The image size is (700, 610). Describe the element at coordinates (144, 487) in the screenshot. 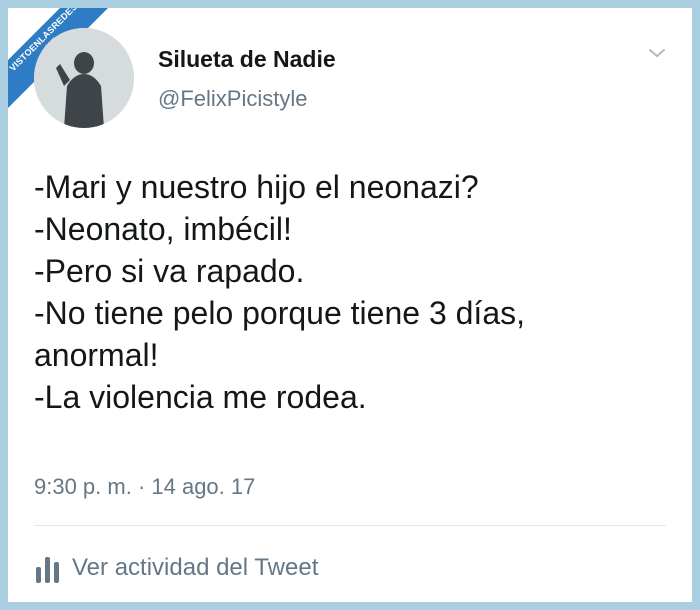

I see `tweet-timestamp: 9:30 p. m. · 14 ago. 17` at that location.